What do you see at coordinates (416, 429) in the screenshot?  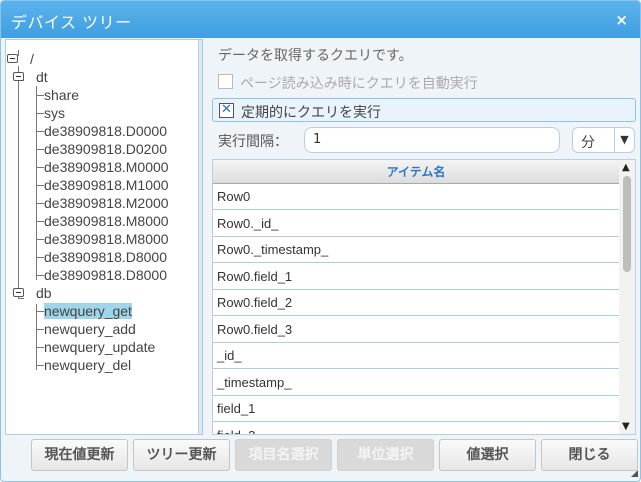 I see `grid-row: field_2` at bounding box center [416, 429].